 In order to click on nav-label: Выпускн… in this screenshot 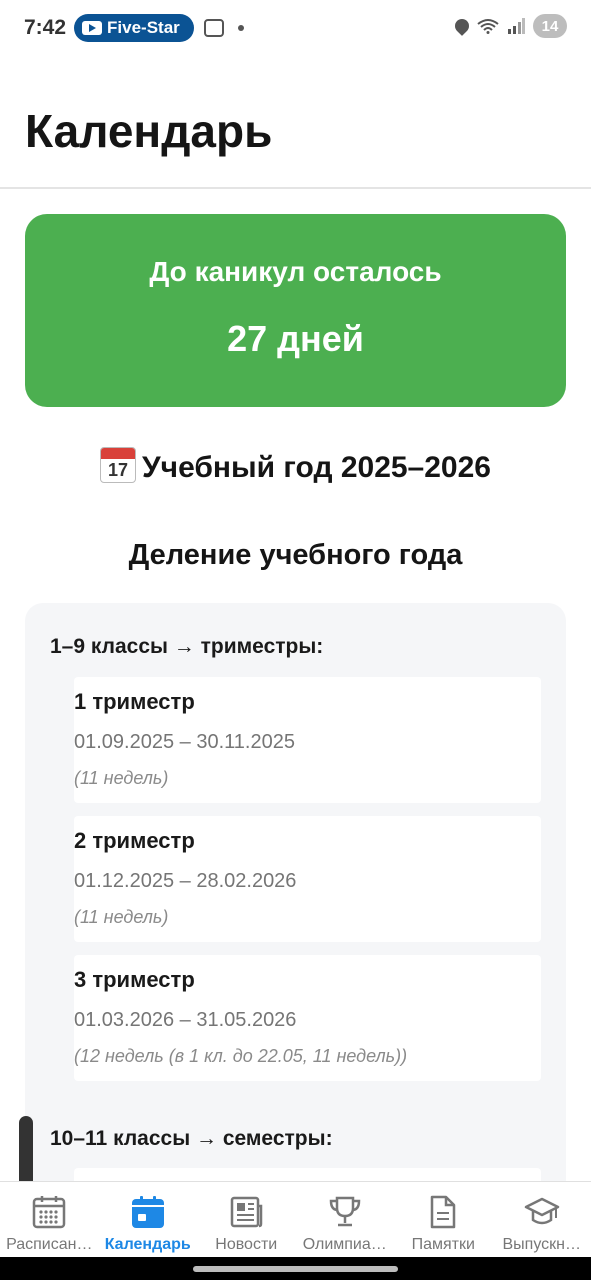, I will do `click(542, 1244)`.